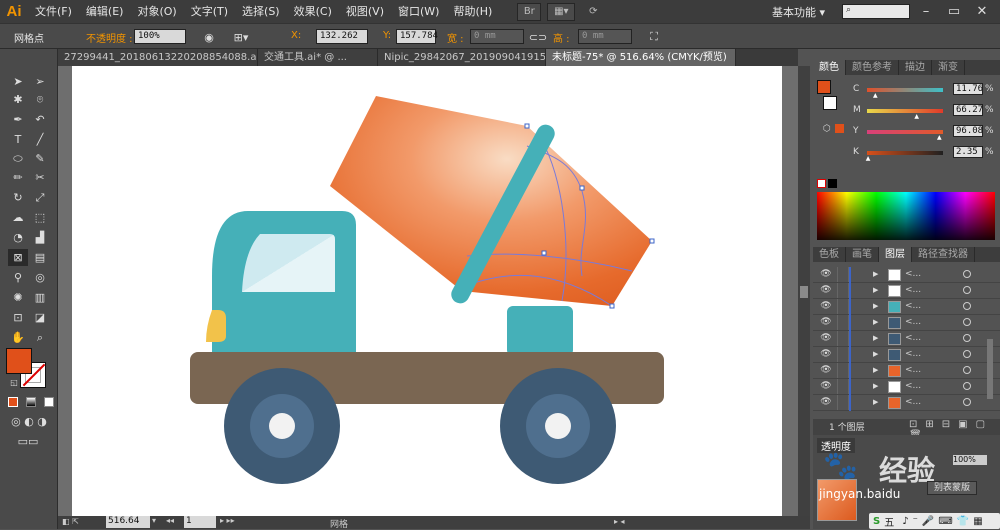 Image resolution: width=1000 pixels, height=530 pixels. Describe the element at coordinates (417, 36) in the screenshot. I see `y-input: 157.784` at that location.